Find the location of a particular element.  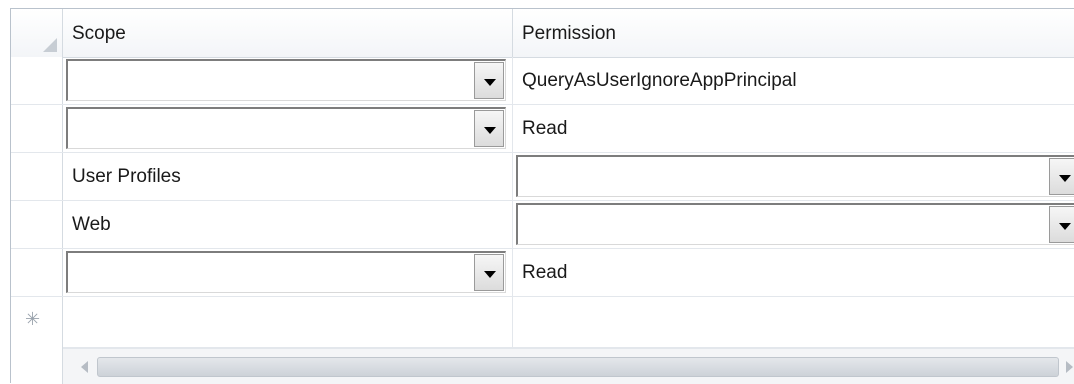

row-header: ✳ is located at coordinates (37, 322).